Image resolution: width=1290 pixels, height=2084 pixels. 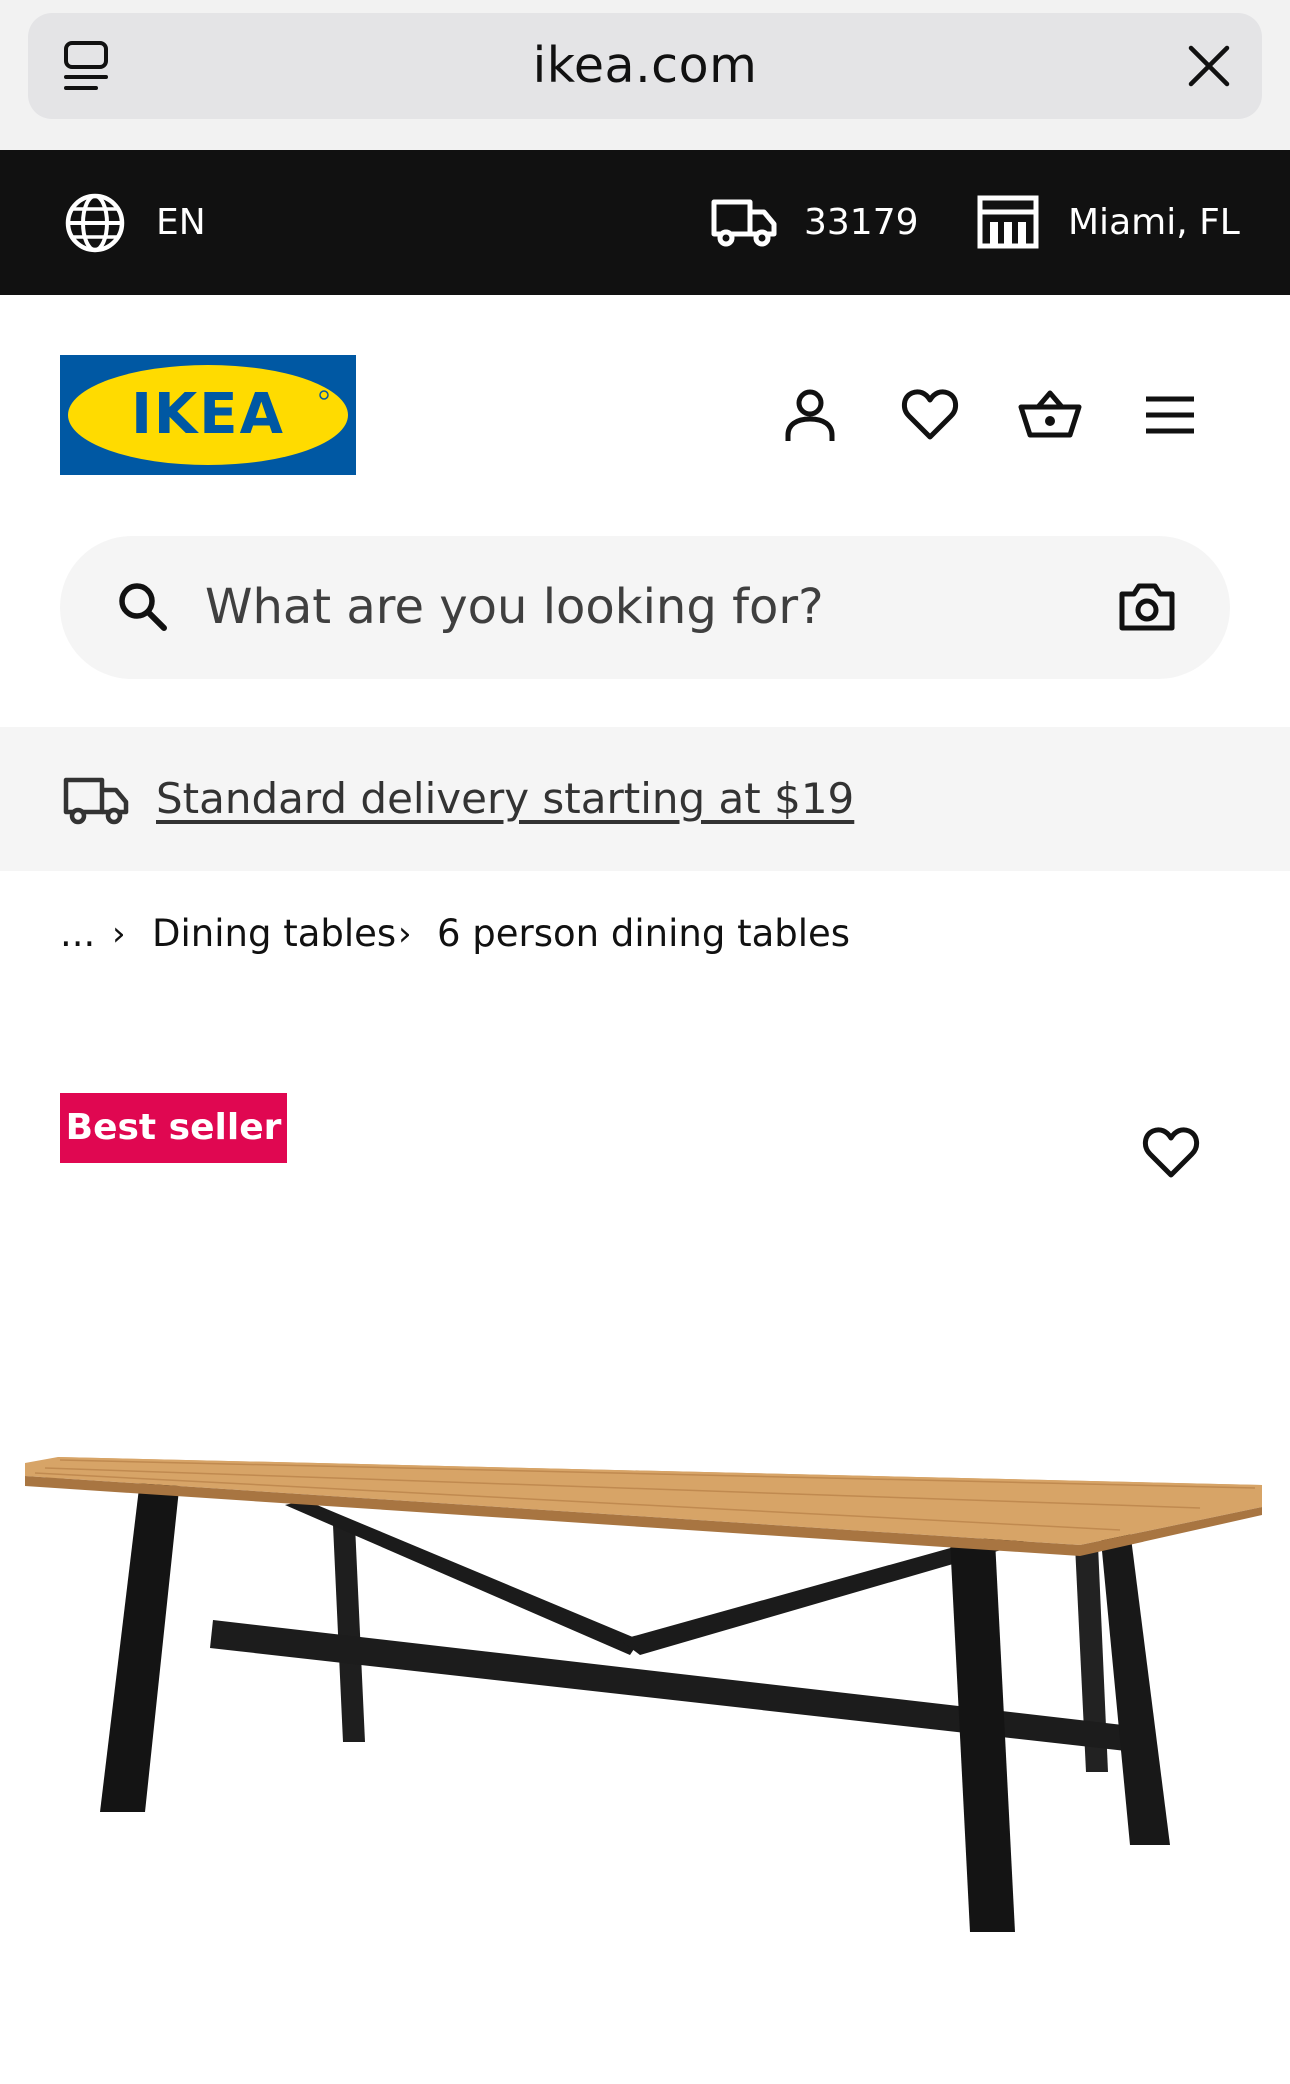 I want to click on heart-icon, so click(x=930, y=415).